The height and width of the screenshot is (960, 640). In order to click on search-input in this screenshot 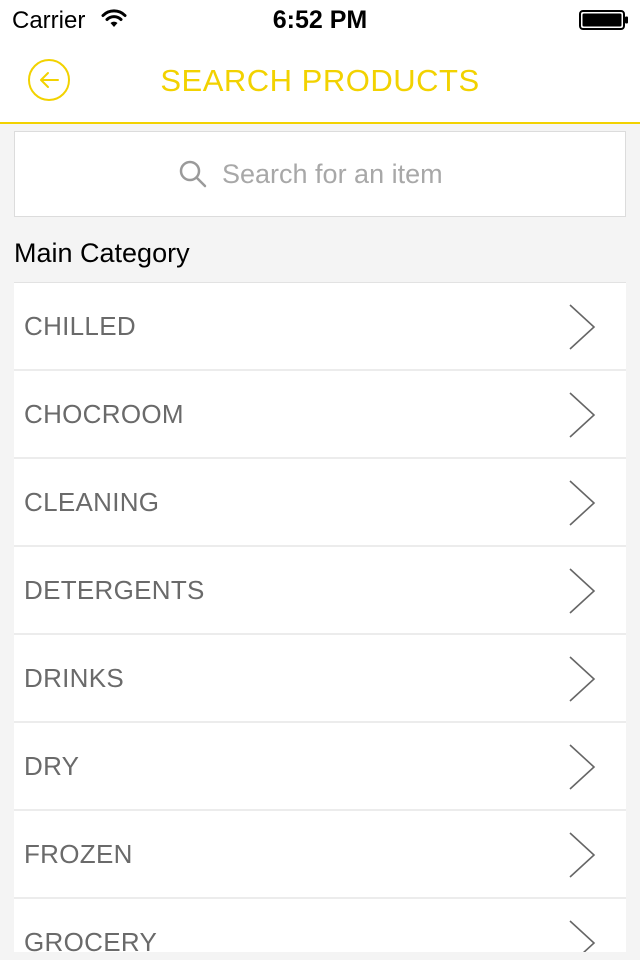, I will do `click(342, 174)`.